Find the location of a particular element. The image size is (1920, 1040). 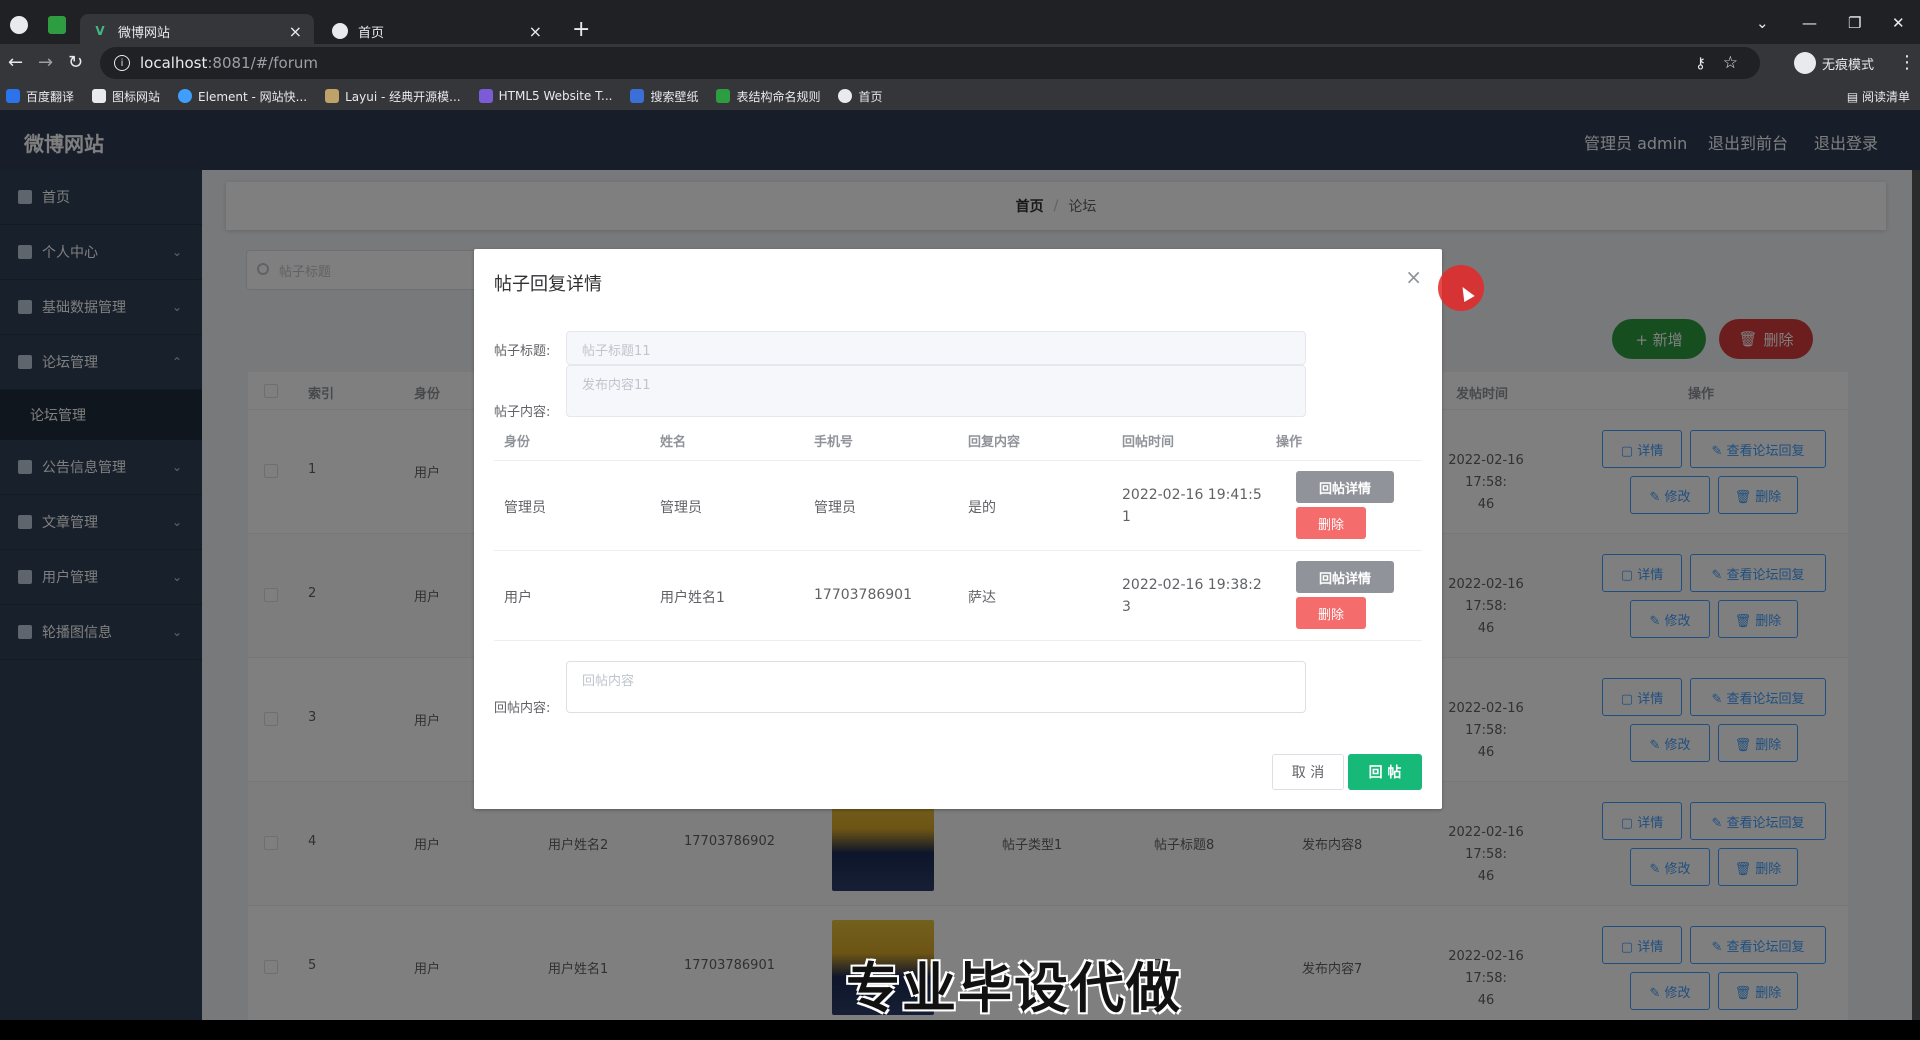

reading-list: ▤ 阅读清单 is located at coordinates (1878, 96).